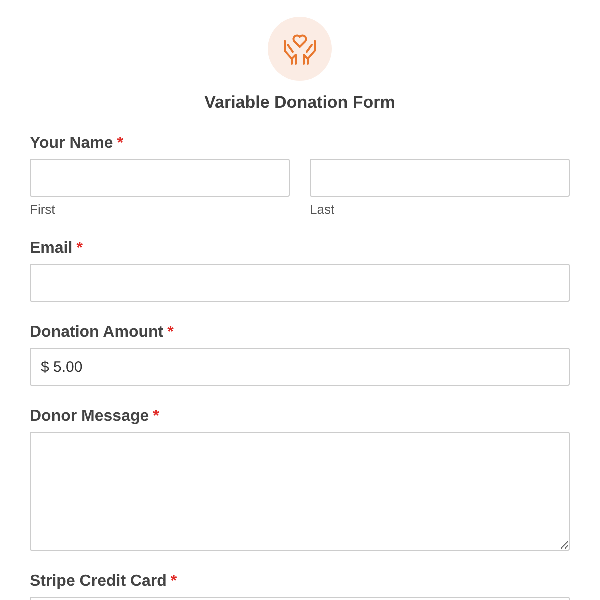  What do you see at coordinates (98, 582) in the screenshot?
I see `field-label: Stripe Credit Card` at bounding box center [98, 582].